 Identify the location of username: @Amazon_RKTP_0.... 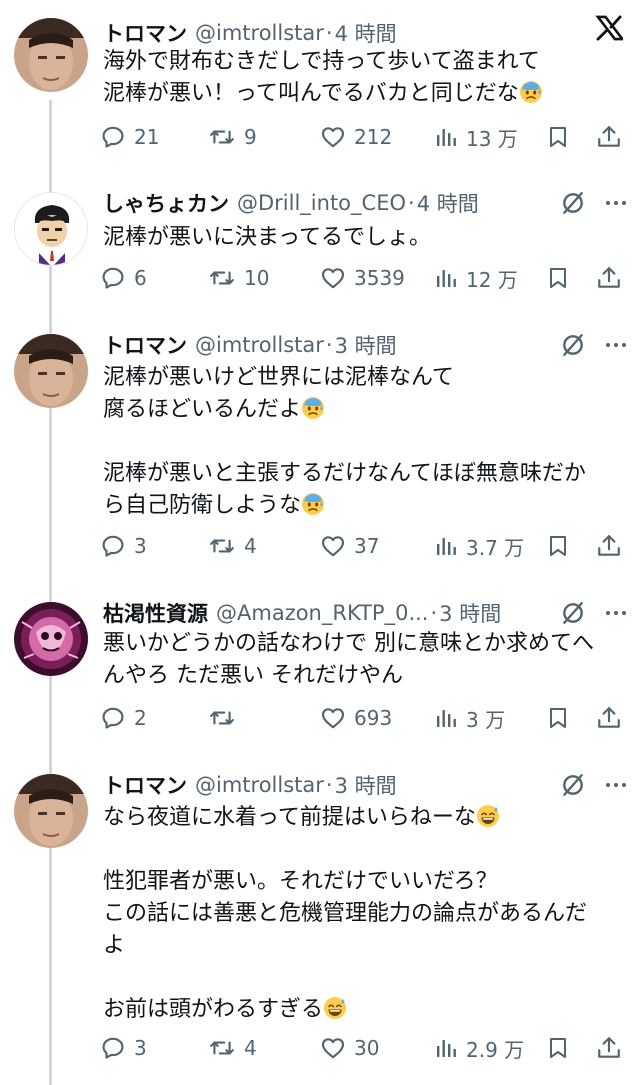
(322, 613).